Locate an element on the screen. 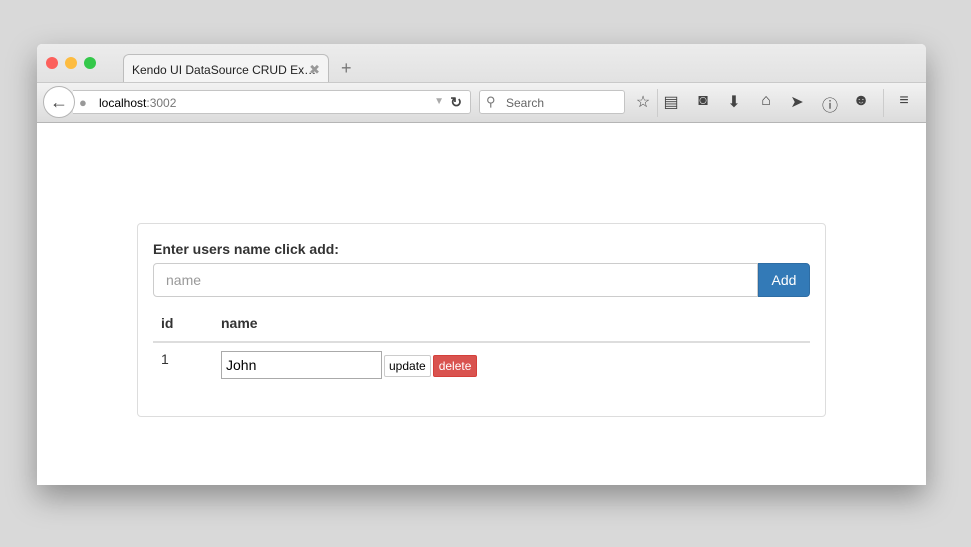 Image resolution: width=971 pixels, height=547 pixels. hello-chat-icon: ☻ is located at coordinates (861, 101).